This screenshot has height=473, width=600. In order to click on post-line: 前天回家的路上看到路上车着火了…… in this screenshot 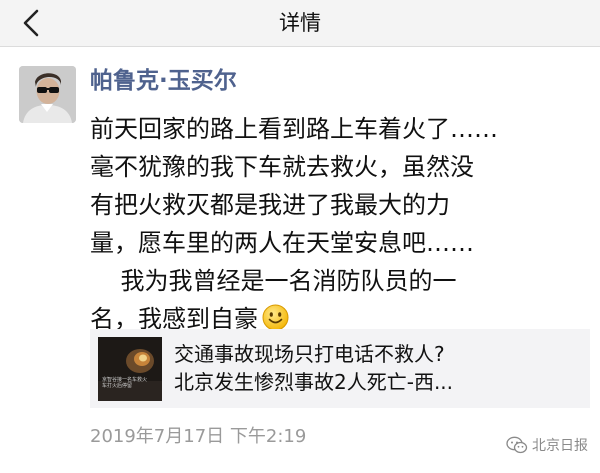, I will do `click(294, 129)`.